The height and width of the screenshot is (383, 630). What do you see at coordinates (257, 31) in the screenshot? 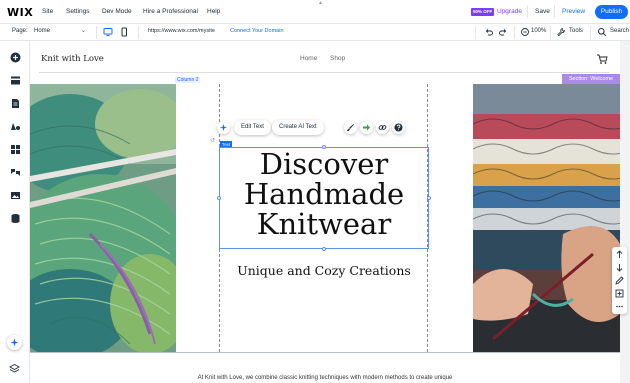
I see `connect-domain-link: Connect Your Domain` at bounding box center [257, 31].